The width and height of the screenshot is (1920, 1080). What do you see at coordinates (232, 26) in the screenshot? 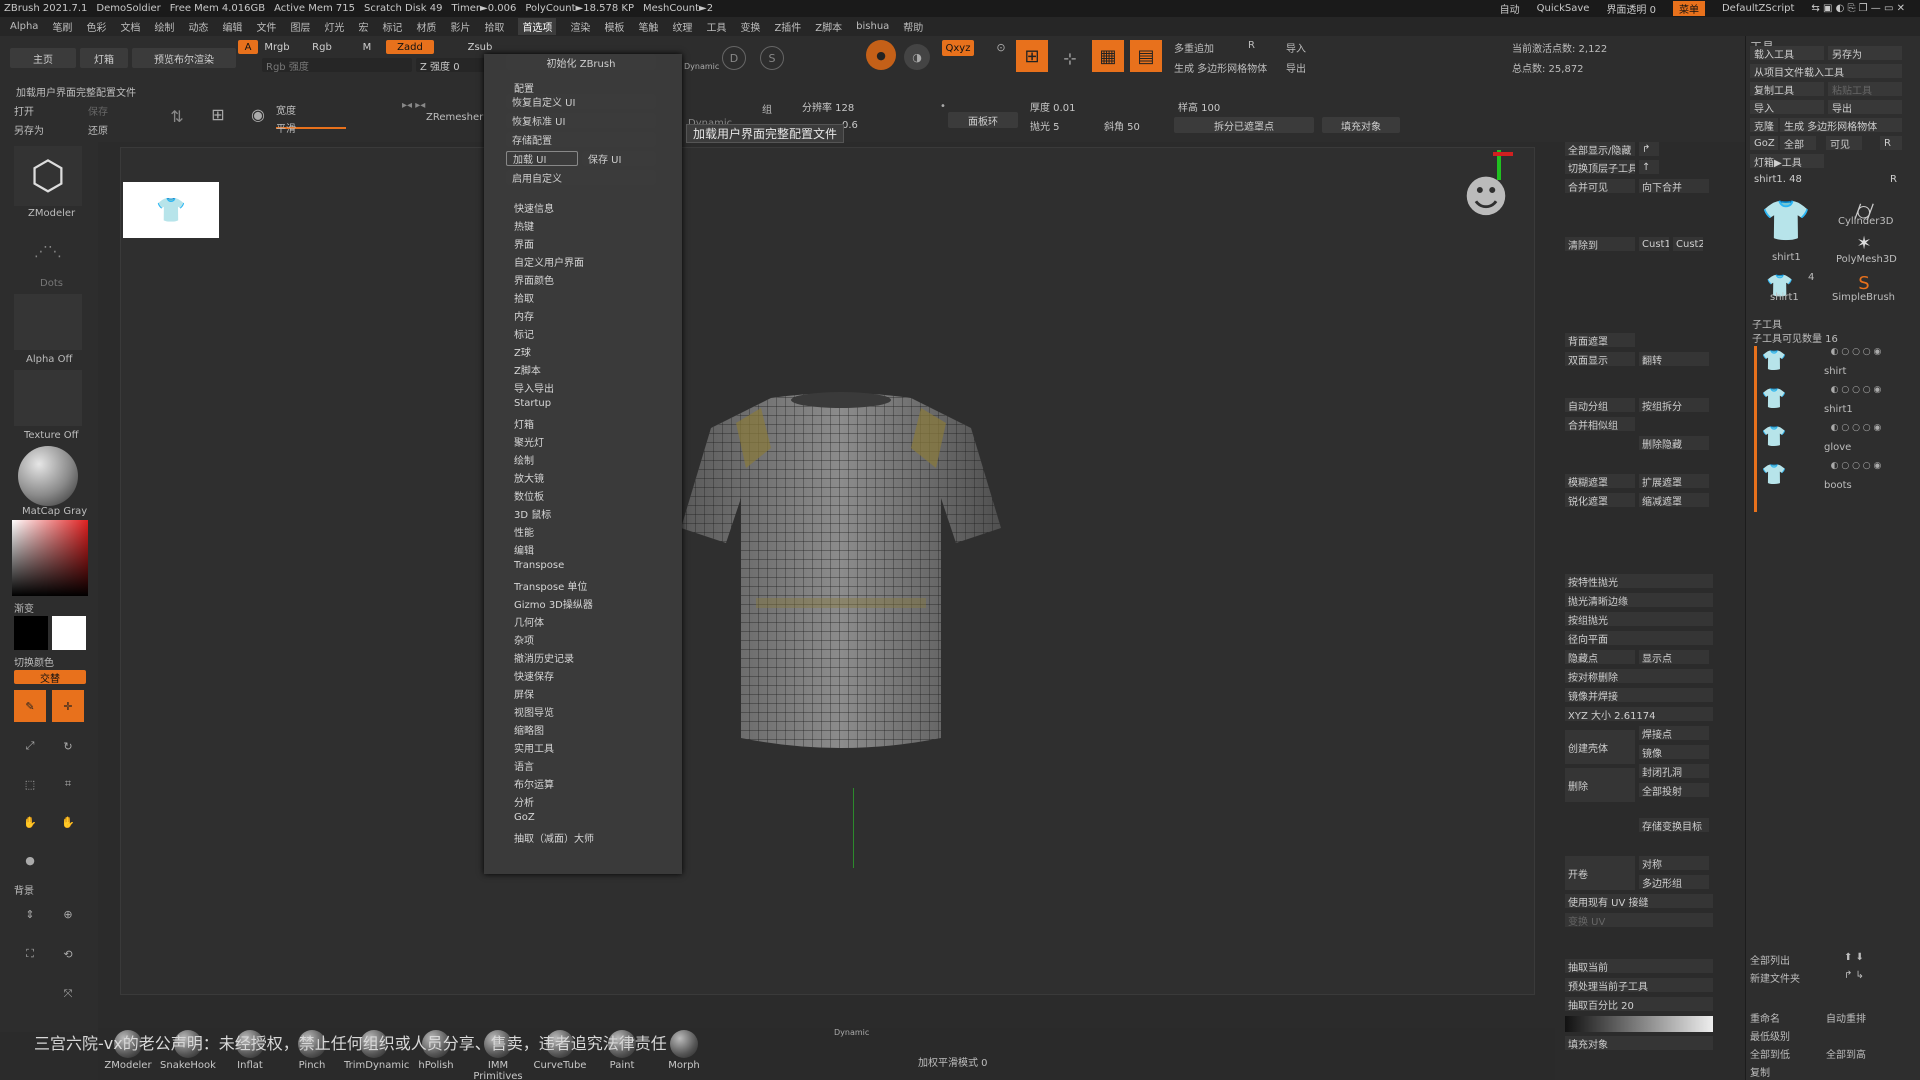
I see `menu-item: 编辑` at bounding box center [232, 26].